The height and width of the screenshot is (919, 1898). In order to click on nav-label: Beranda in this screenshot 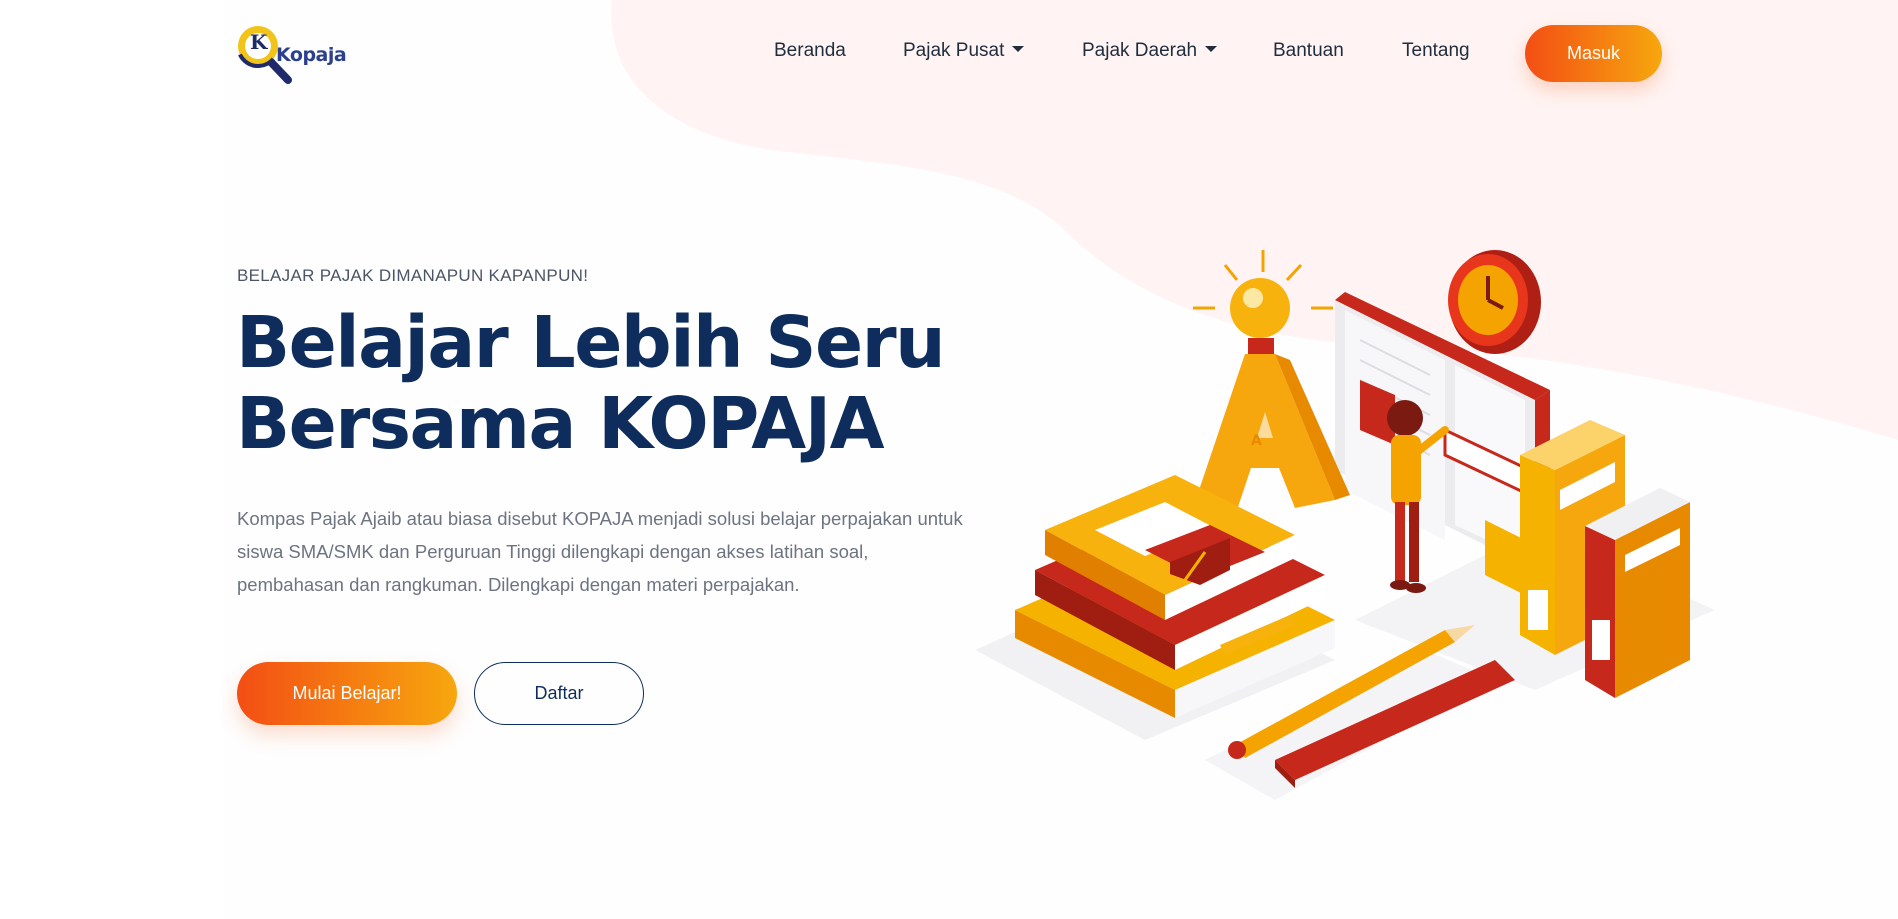, I will do `click(810, 50)`.